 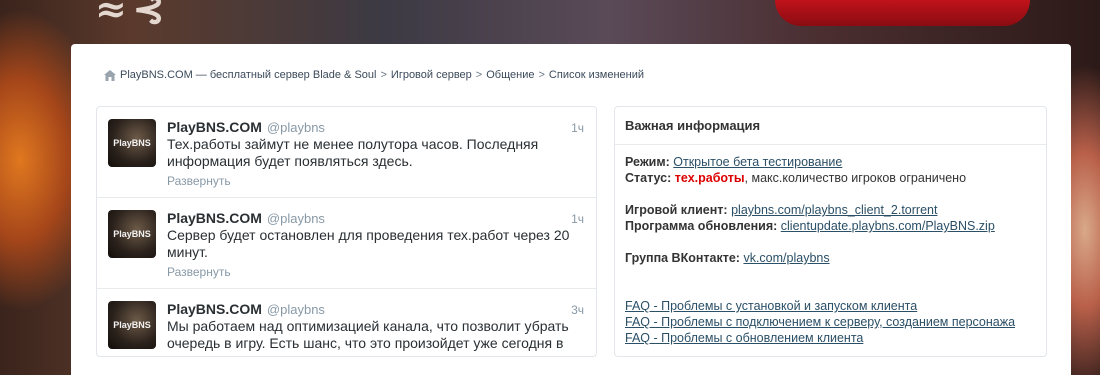 I want to click on mode-label: Режим:, so click(x=647, y=162).